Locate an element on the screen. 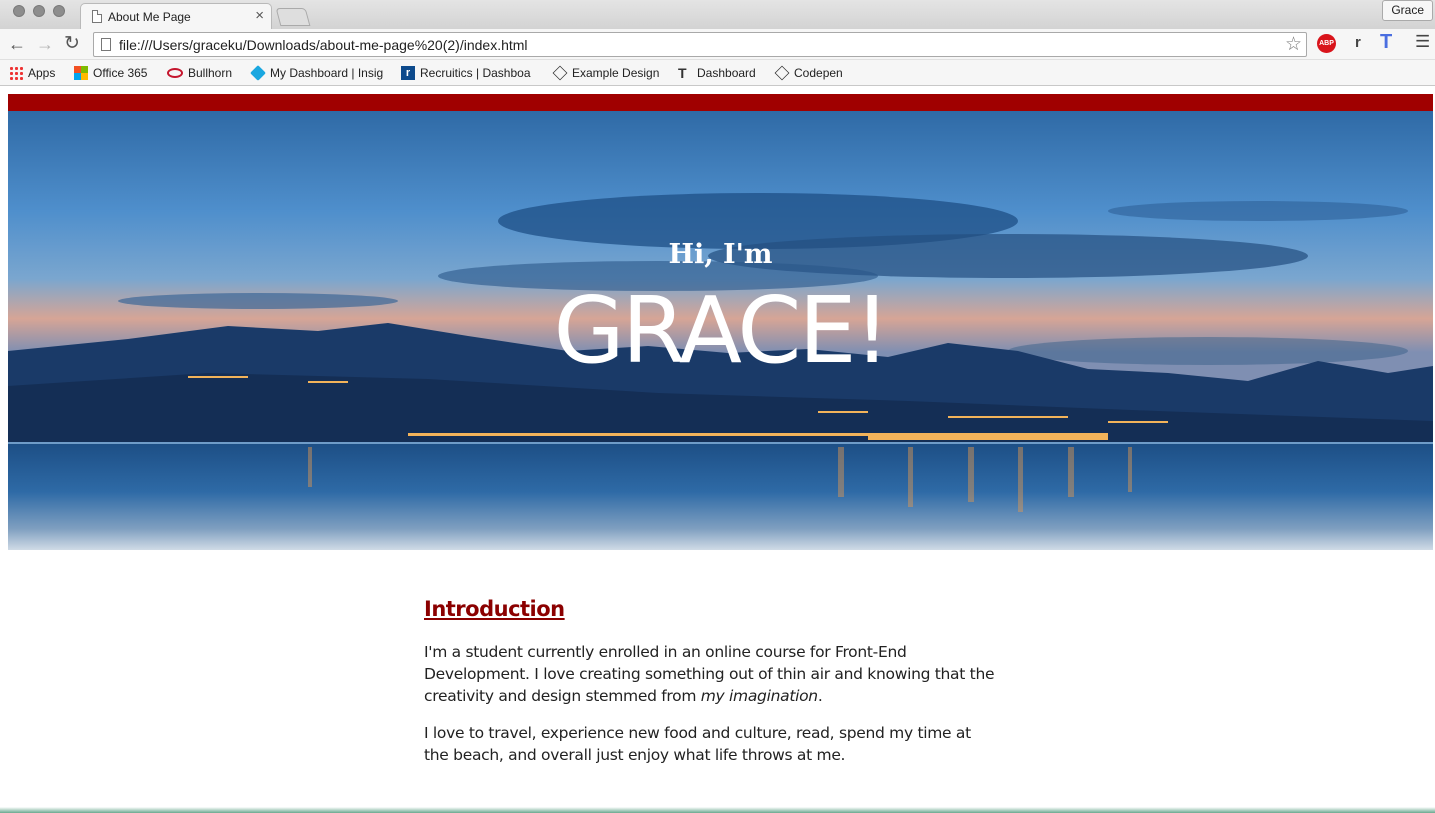 The height and width of the screenshot is (813, 1435). tab-strip: About Me Page × Grace is located at coordinates (717, 15).